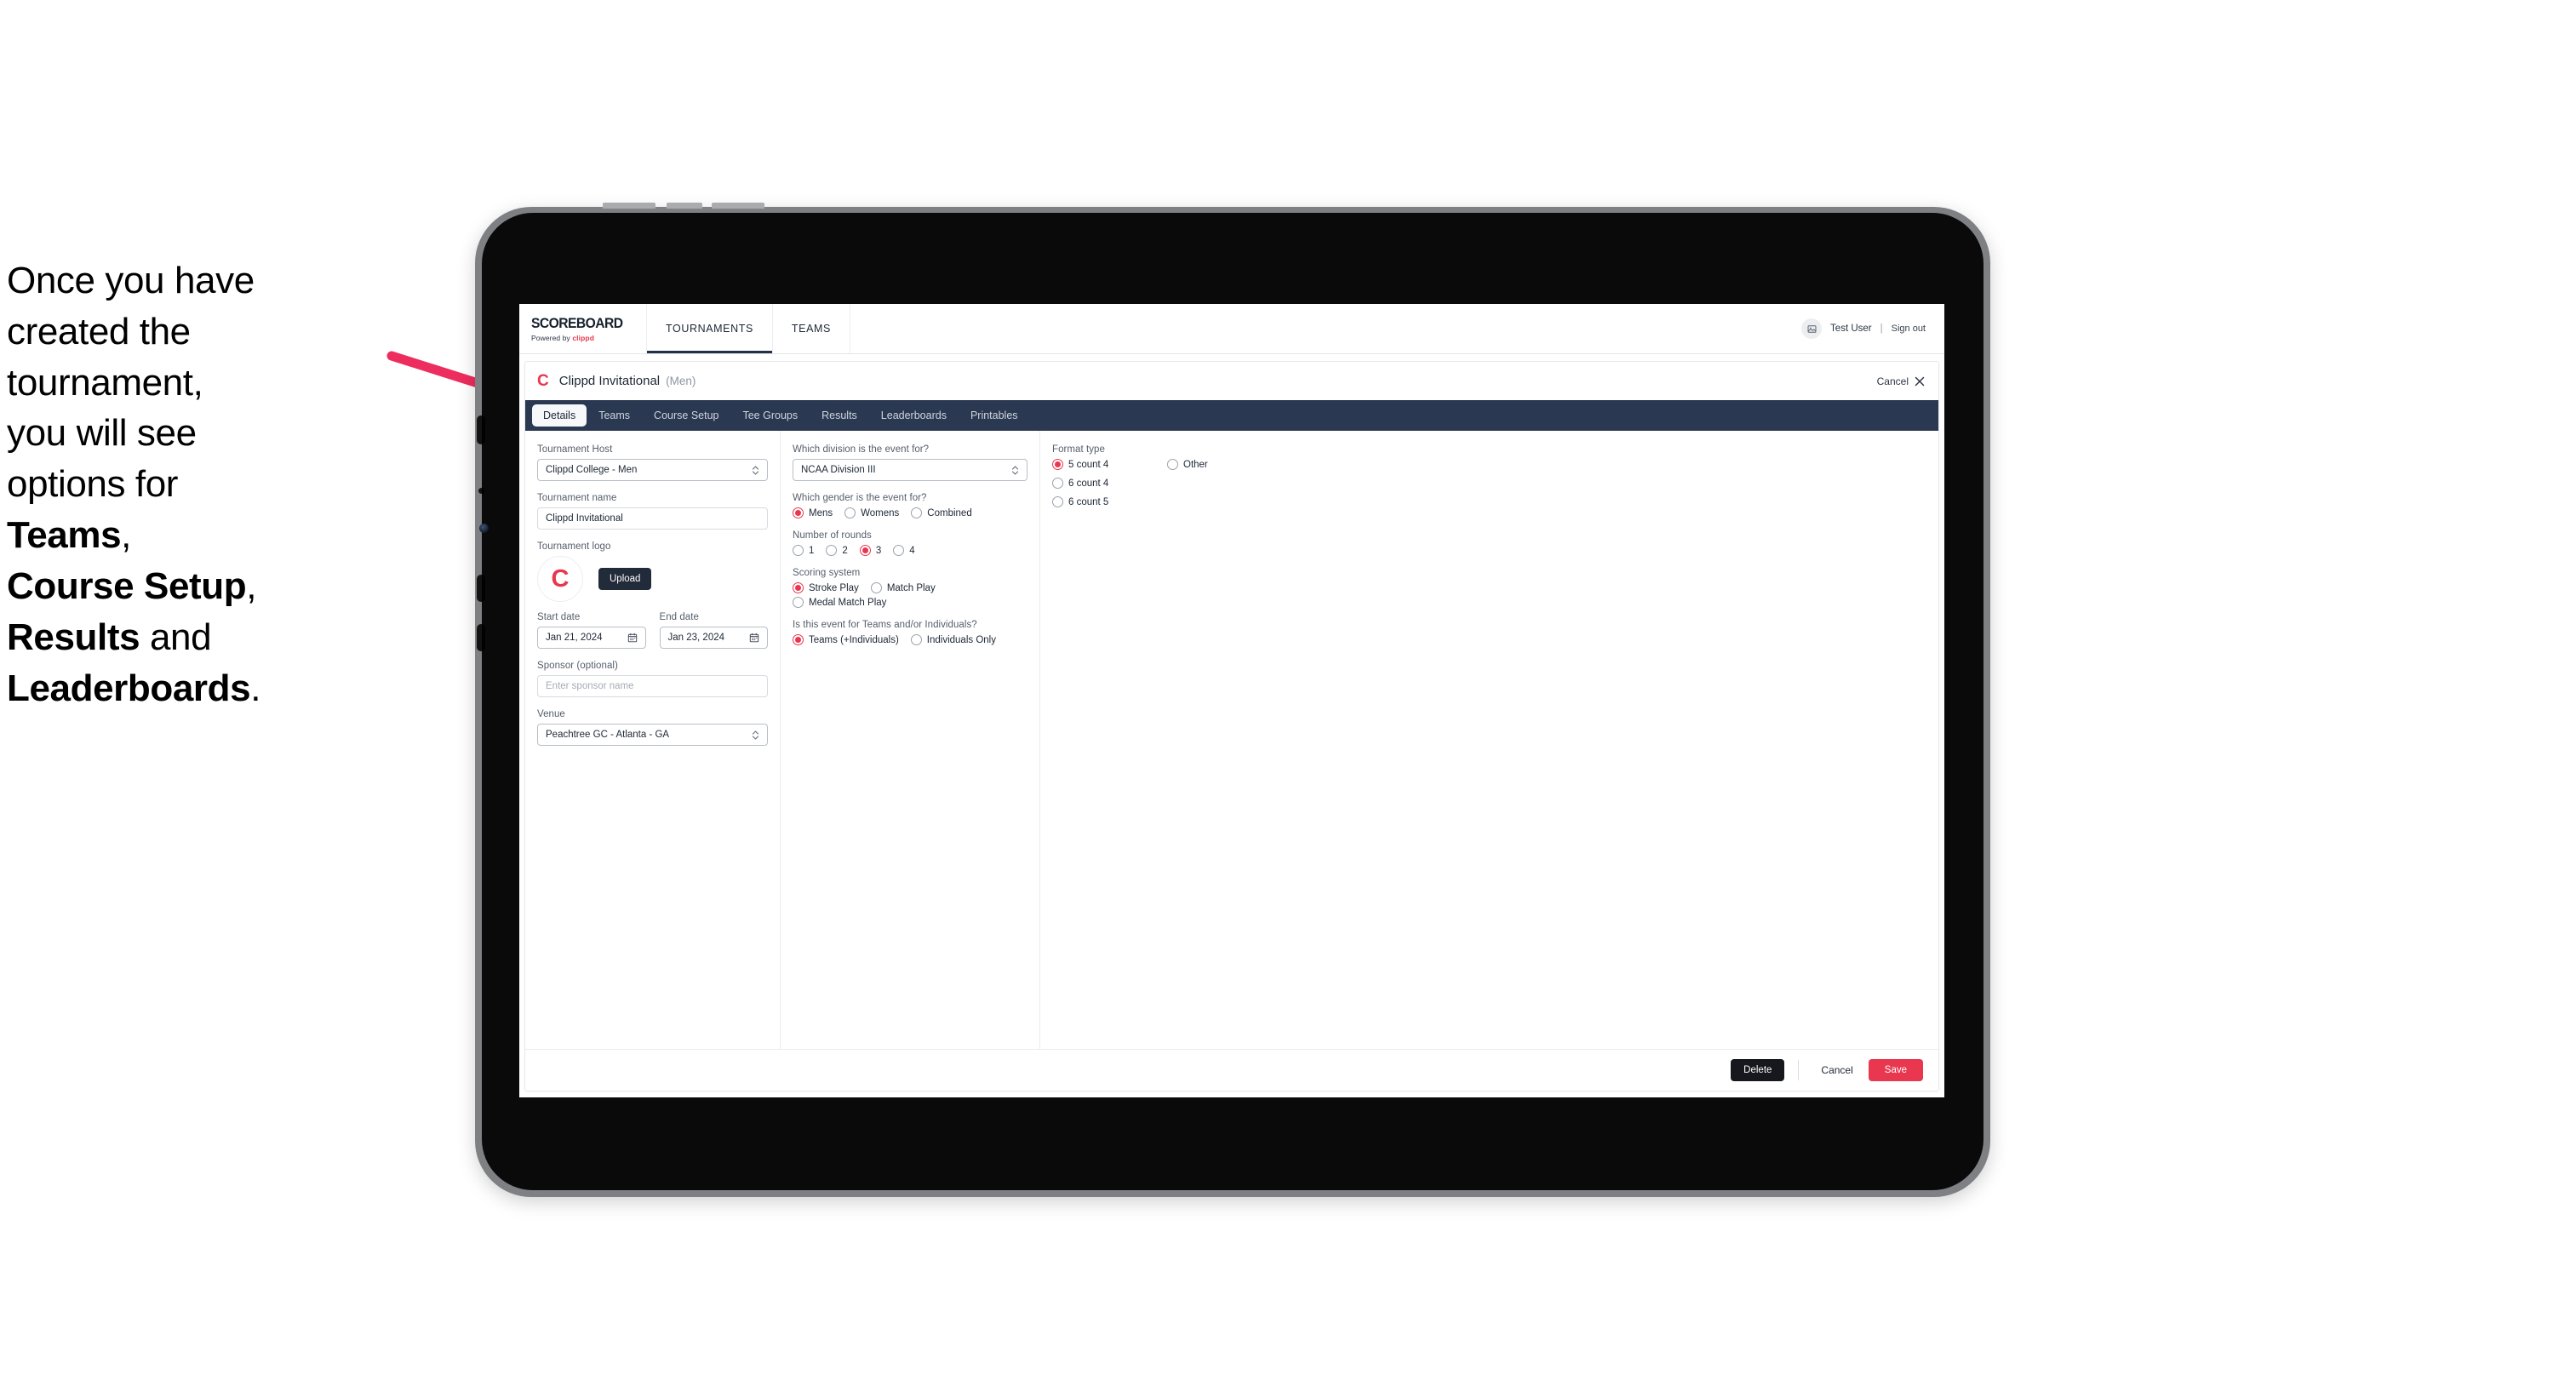  I want to click on radio-individuals-only-label: Individuals Only, so click(961, 639).